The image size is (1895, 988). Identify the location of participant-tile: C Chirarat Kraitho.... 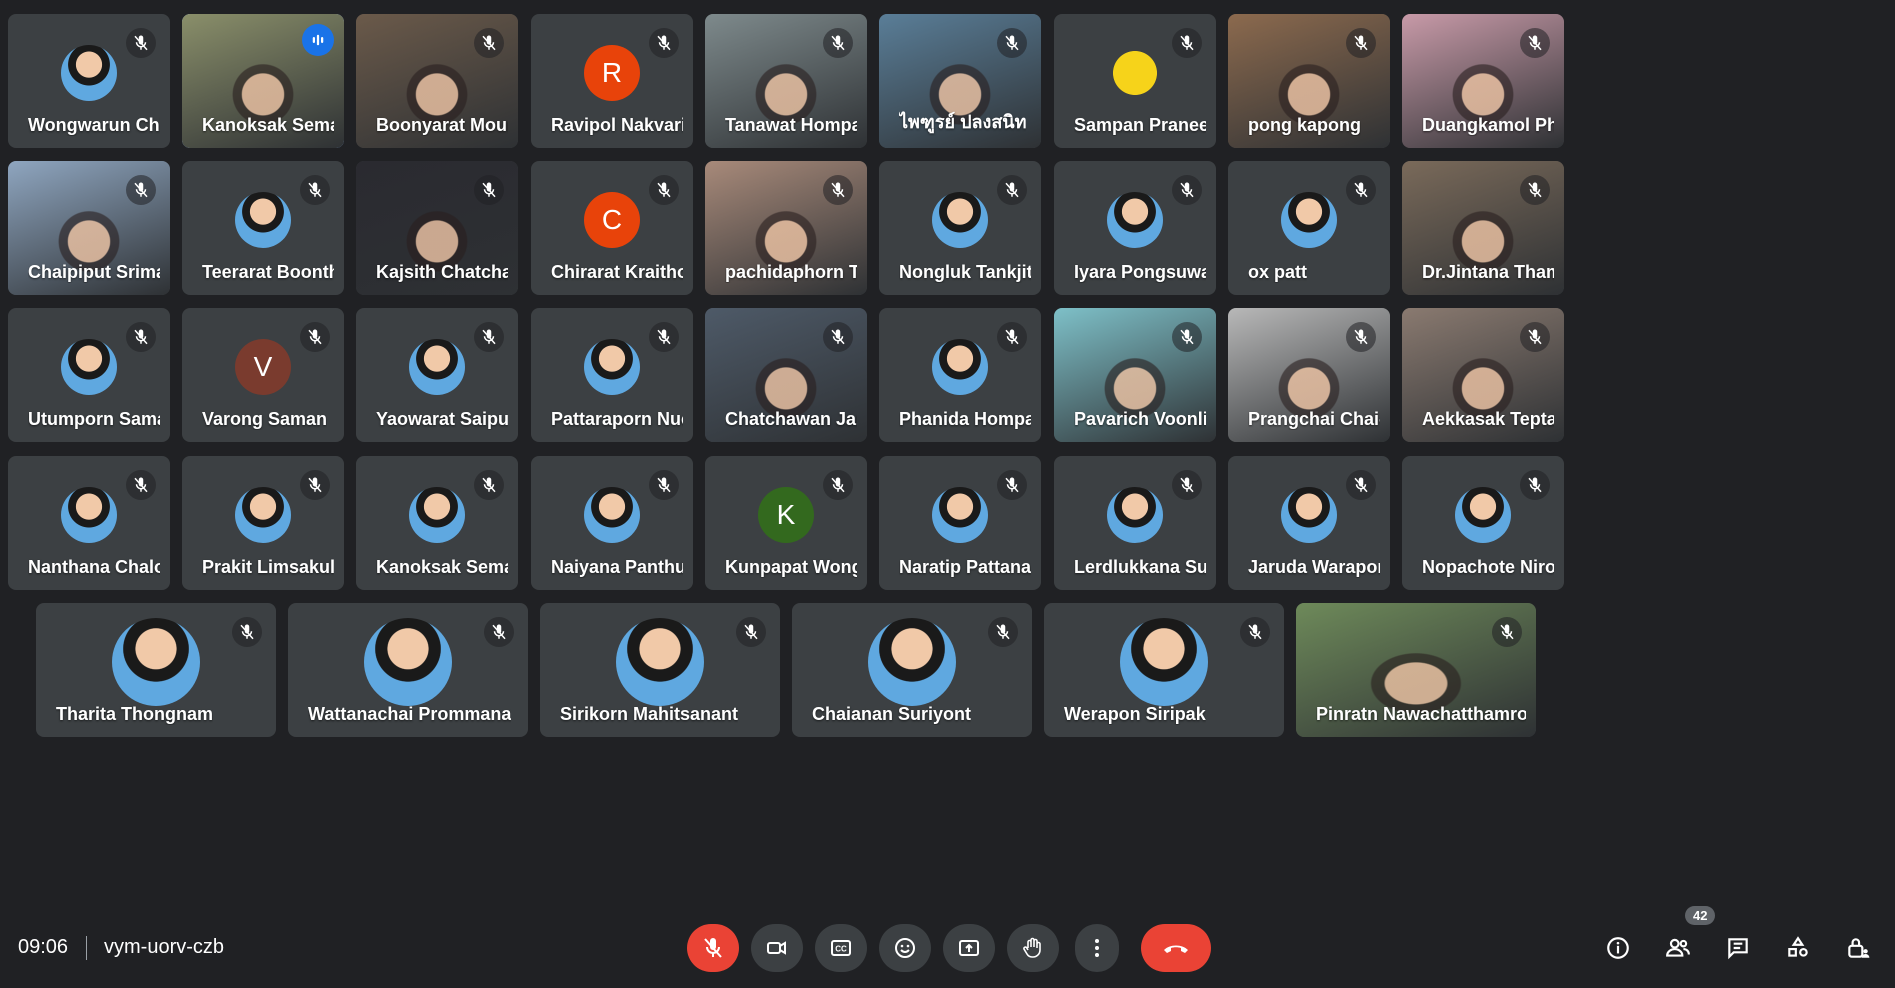
(612, 228).